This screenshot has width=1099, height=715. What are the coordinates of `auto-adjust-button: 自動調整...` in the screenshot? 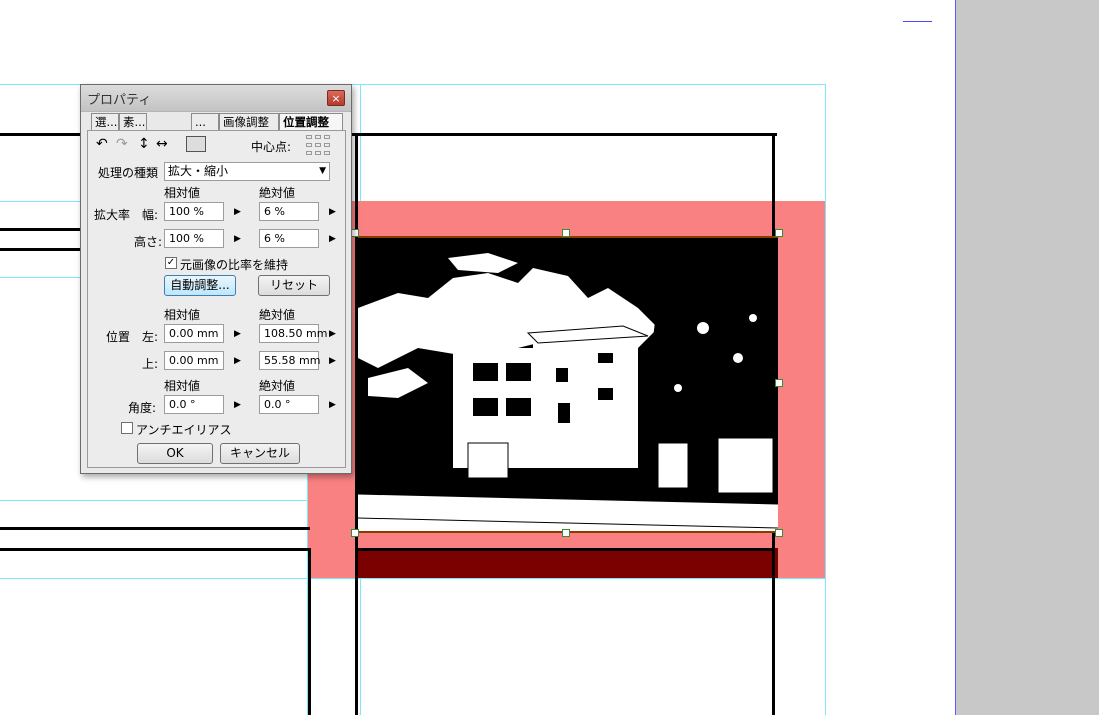 It's located at (200, 285).